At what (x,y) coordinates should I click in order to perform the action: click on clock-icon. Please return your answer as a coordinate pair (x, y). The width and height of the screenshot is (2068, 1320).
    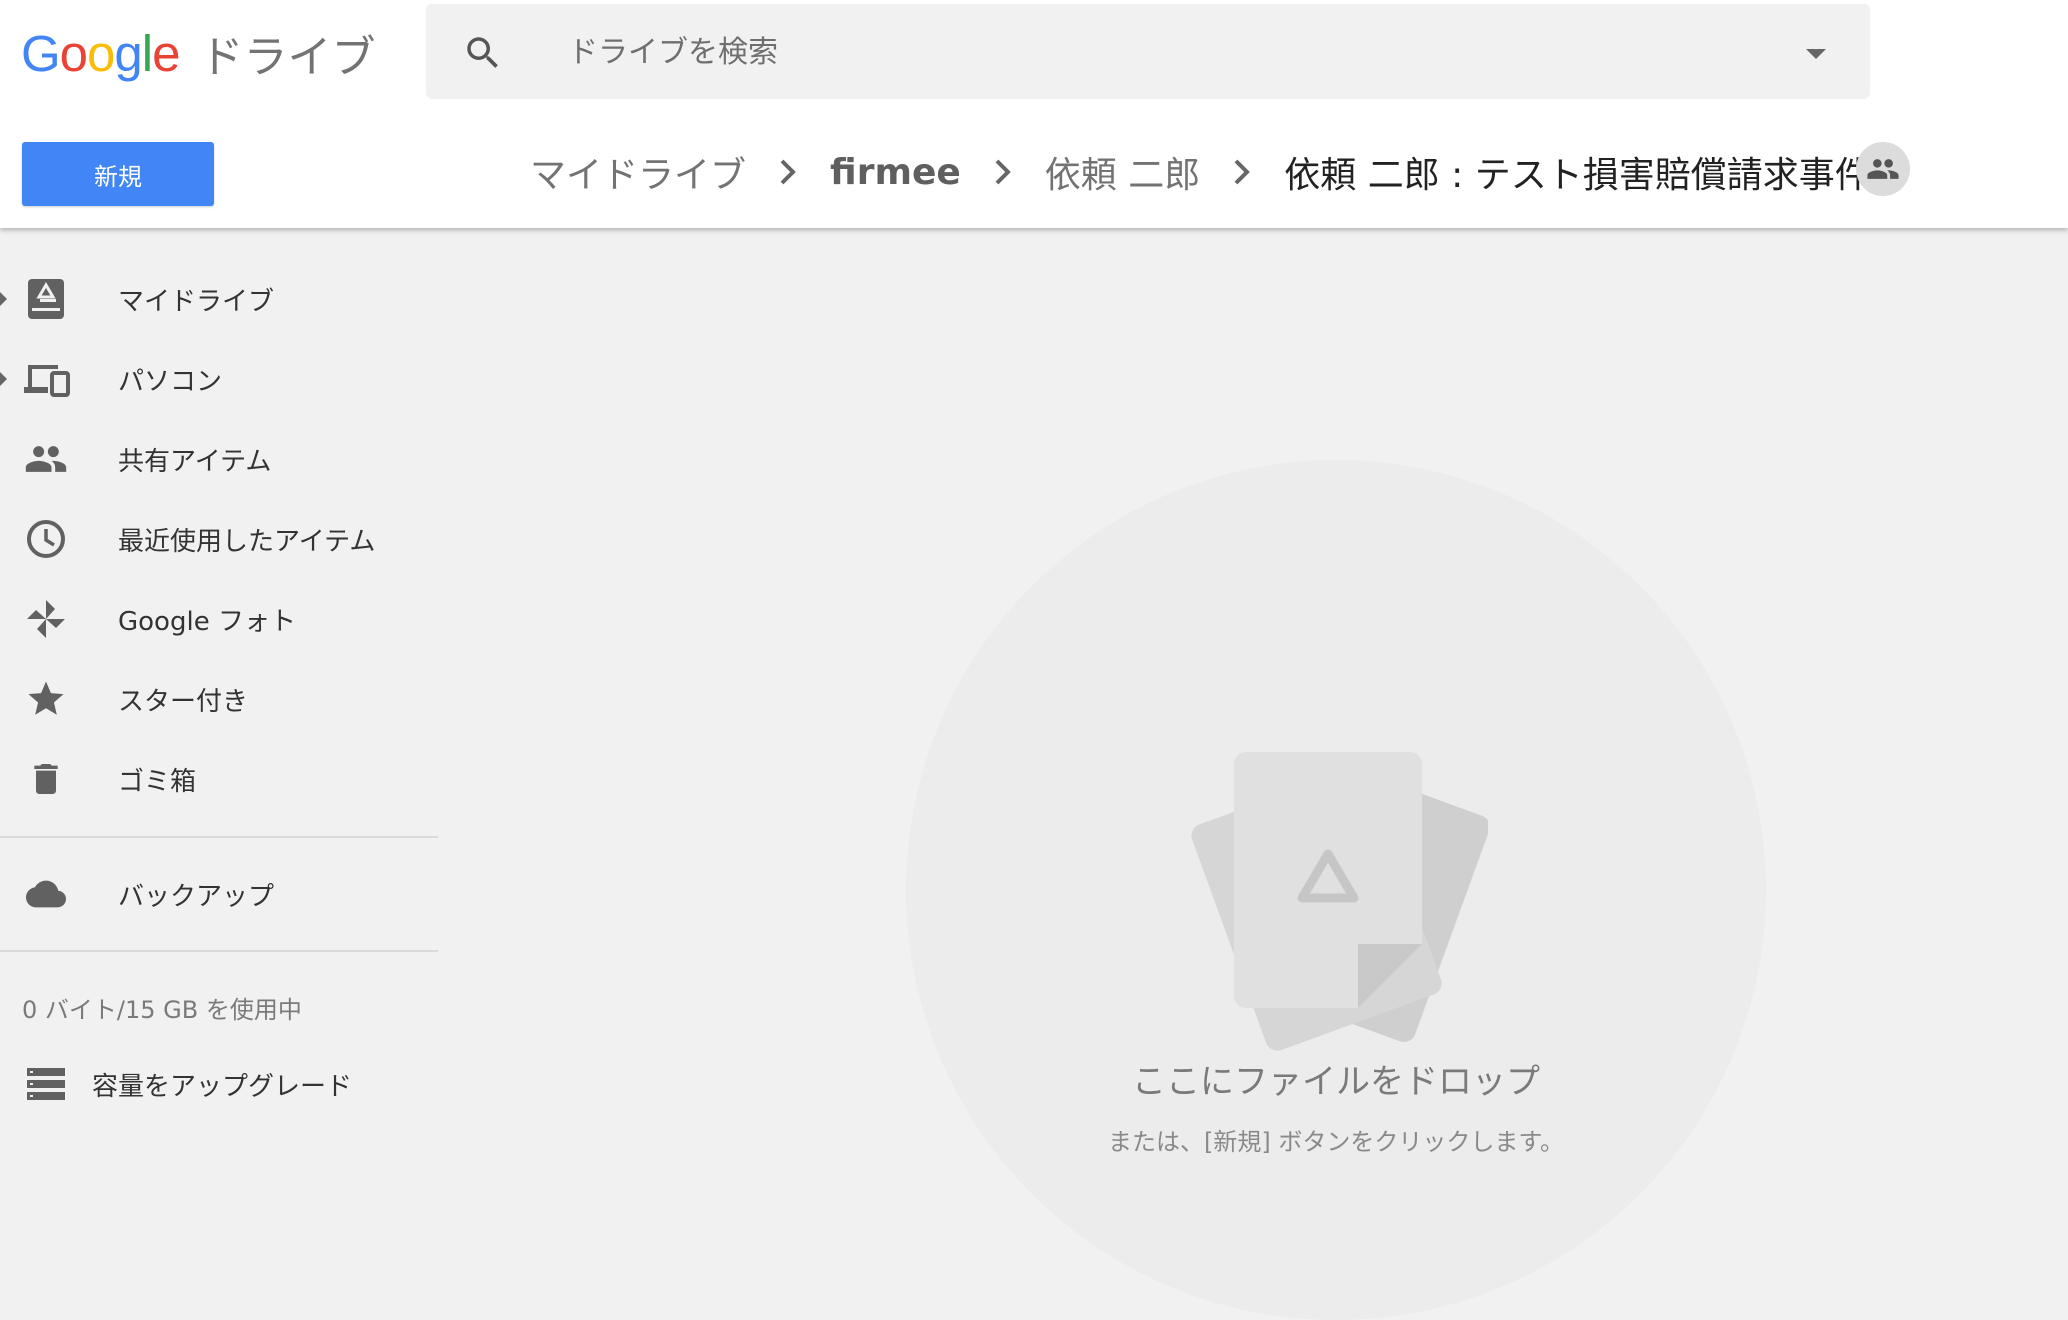
    Looking at the image, I should click on (46, 539).